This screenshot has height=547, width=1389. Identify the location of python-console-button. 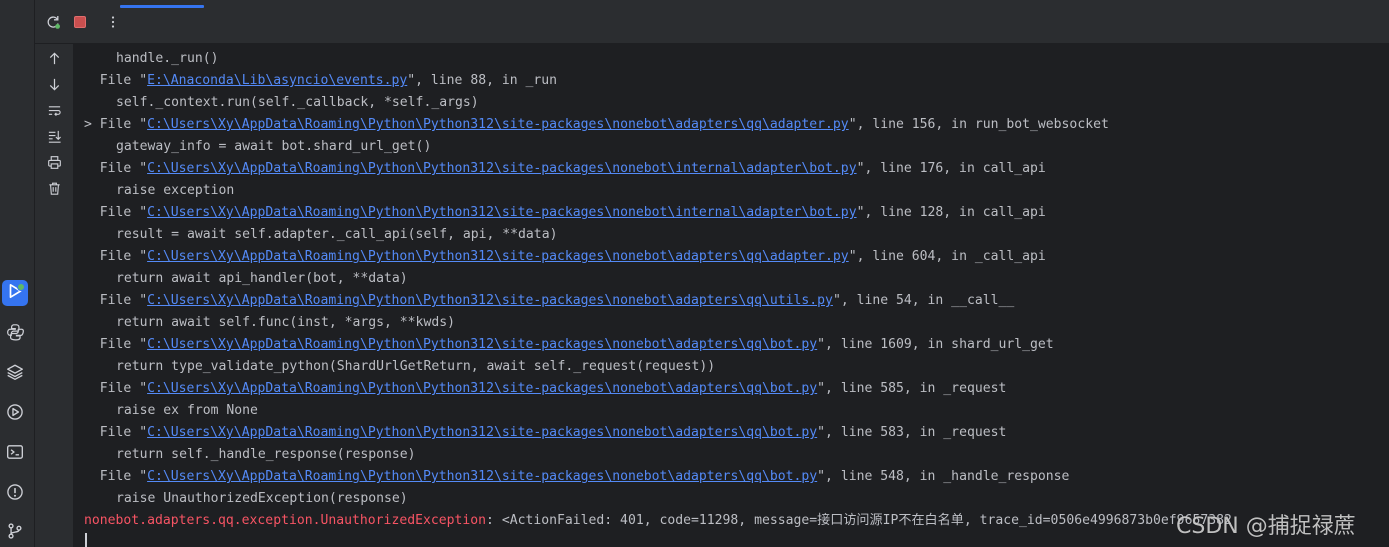
(15, 334).